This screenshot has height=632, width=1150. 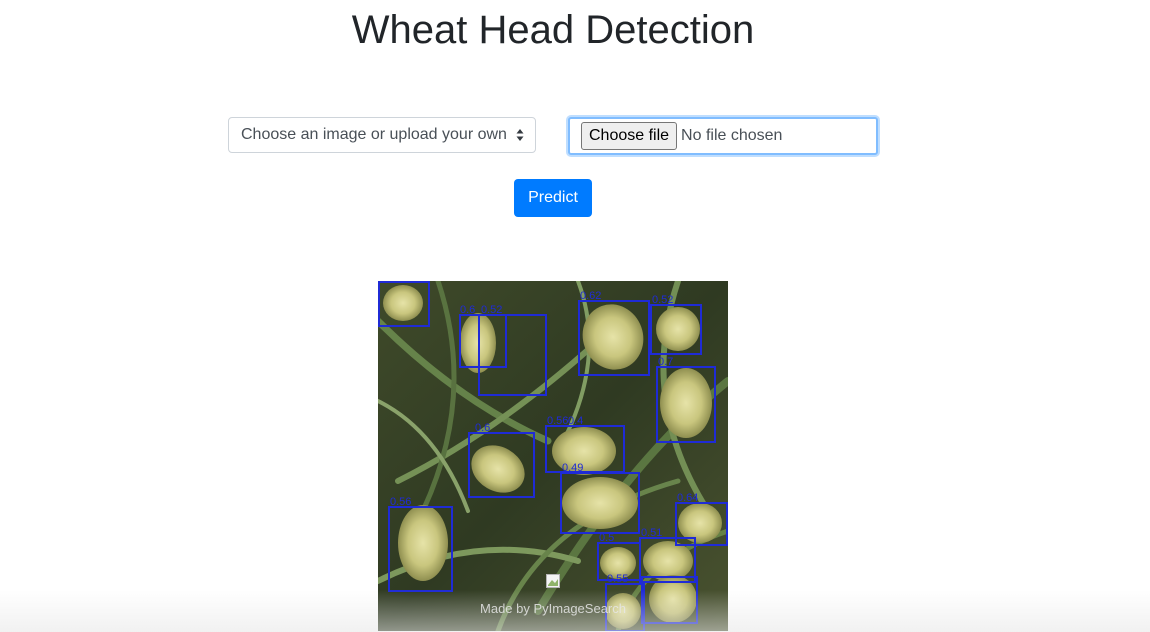 I want to click on footer-credit: Made by PyImageSearch, so click(x=553, y=608).